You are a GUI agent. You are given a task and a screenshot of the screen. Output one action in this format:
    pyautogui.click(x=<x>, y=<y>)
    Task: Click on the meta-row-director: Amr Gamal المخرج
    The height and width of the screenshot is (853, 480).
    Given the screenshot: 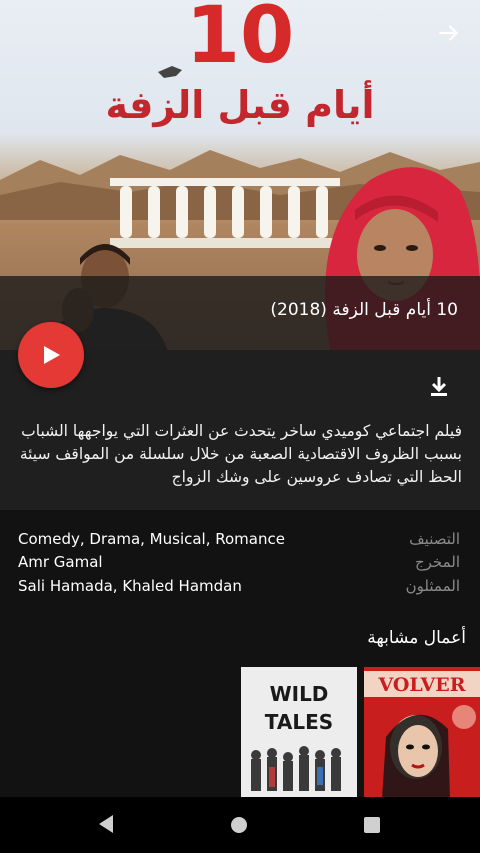 What is the action you would take?
    pyautogui.click(x=240, y=565)
    